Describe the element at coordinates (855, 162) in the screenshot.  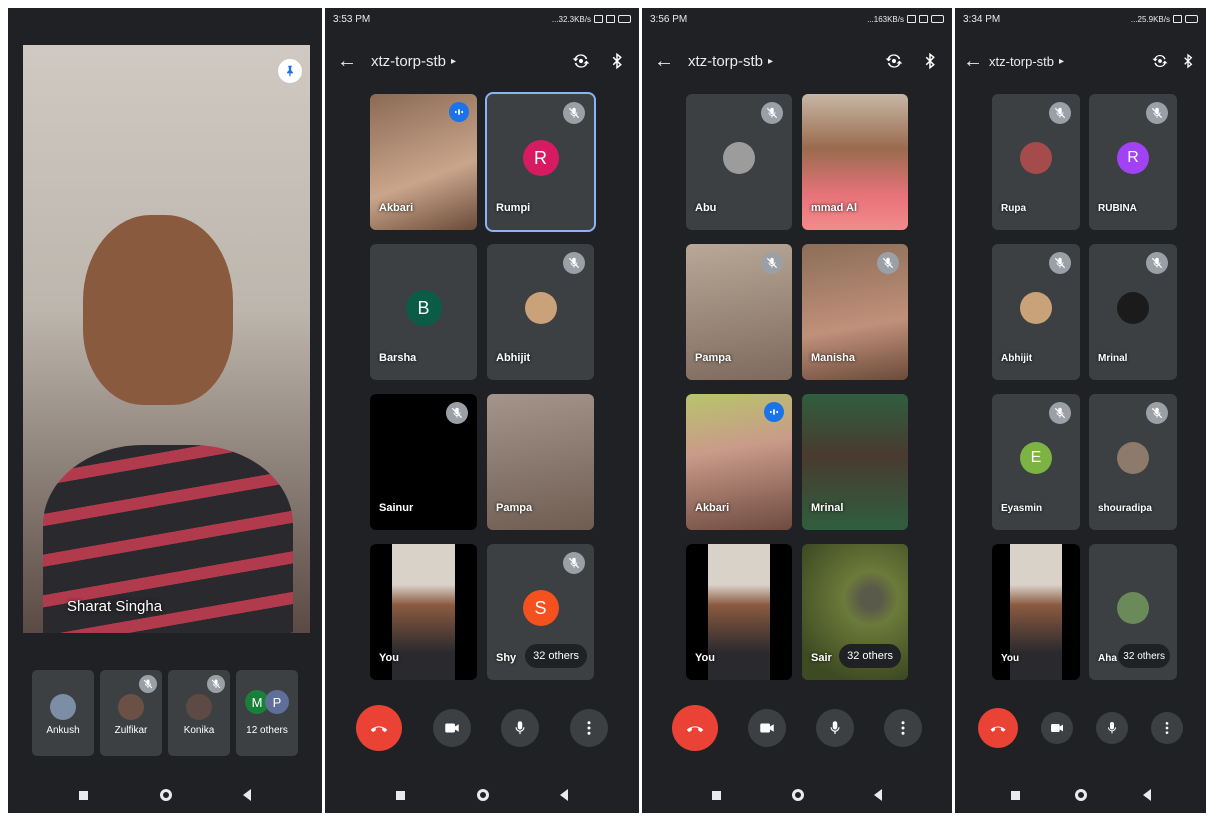
I see `participant-tile: mmad Al` at that location.